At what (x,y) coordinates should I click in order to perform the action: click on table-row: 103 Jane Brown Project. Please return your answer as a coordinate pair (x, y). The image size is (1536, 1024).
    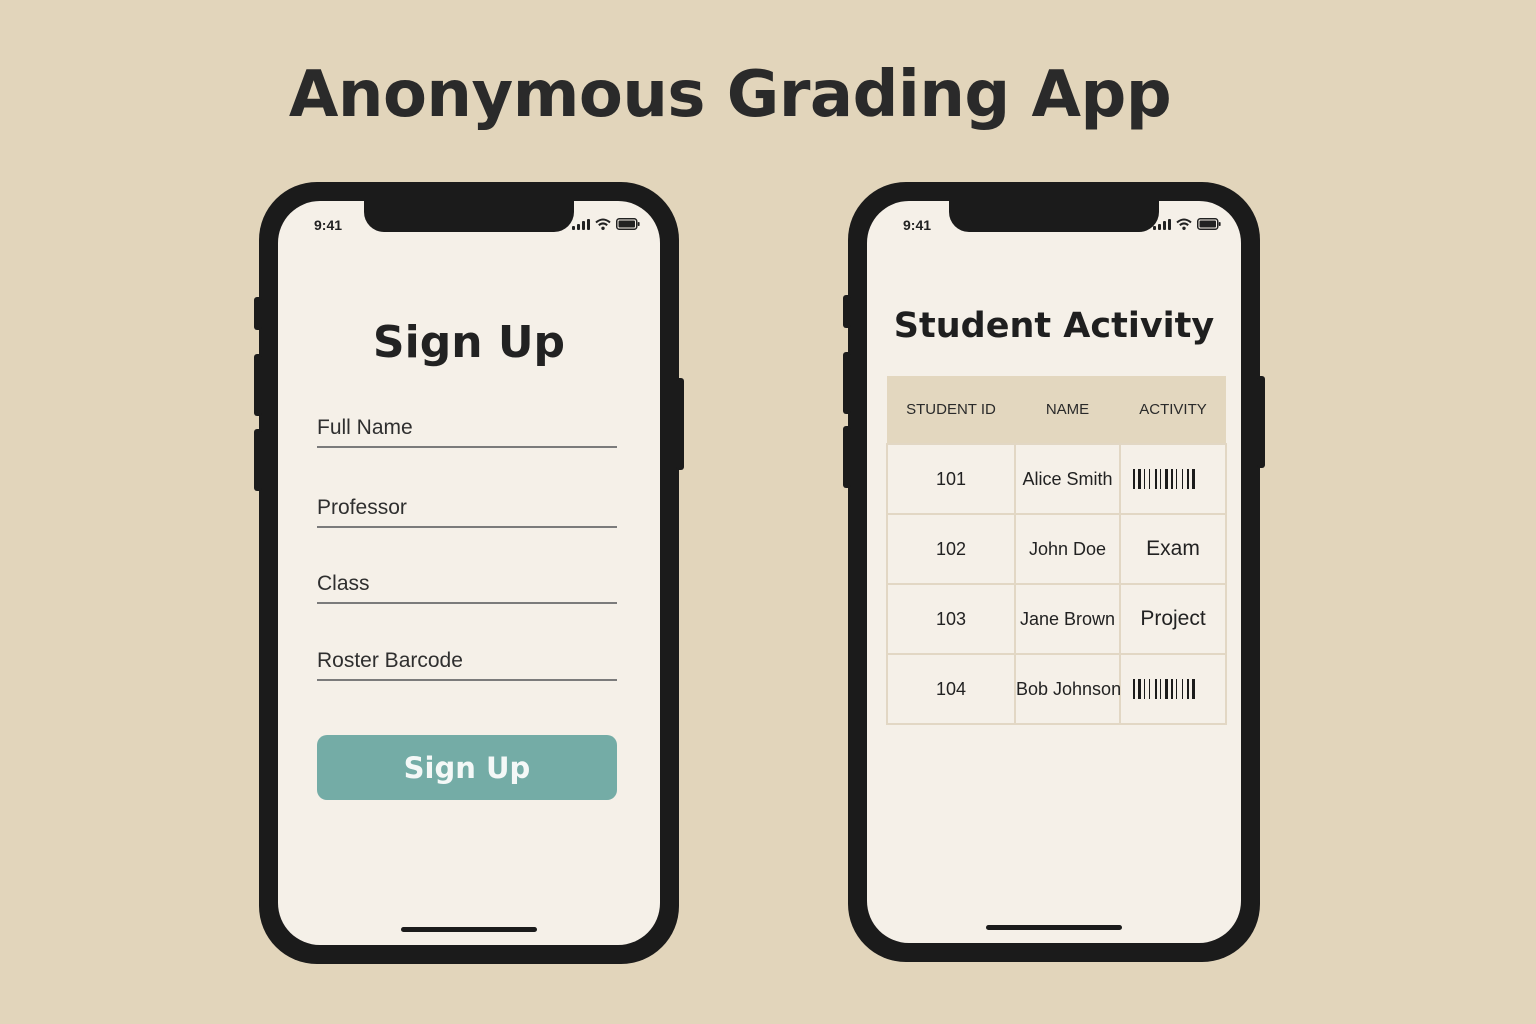
    Looking at the image, I should click on (1056, 619).